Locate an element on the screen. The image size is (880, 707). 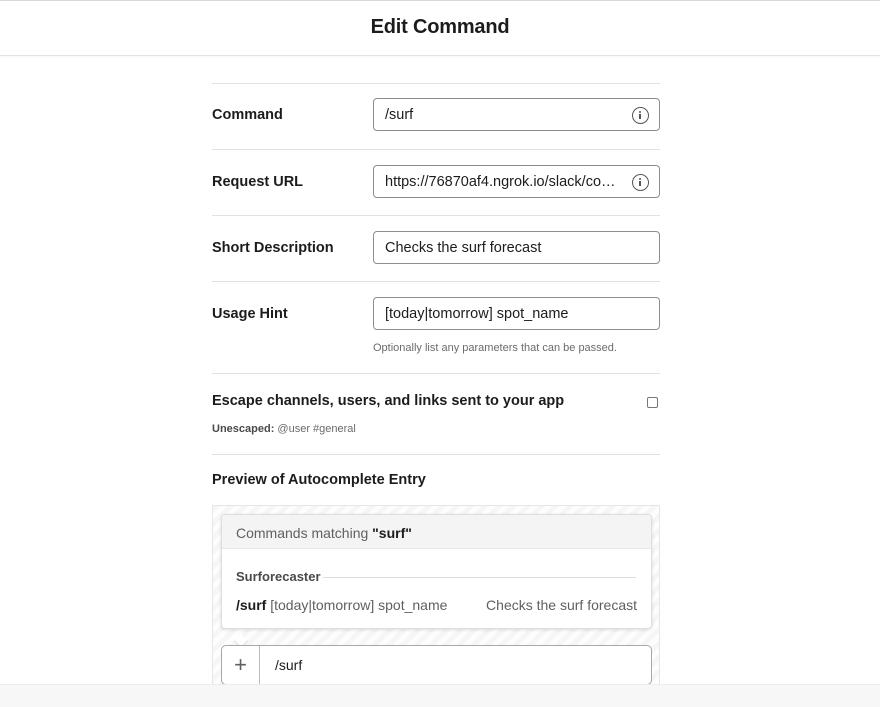
command-label: Command is located at coordinates (247, 115).